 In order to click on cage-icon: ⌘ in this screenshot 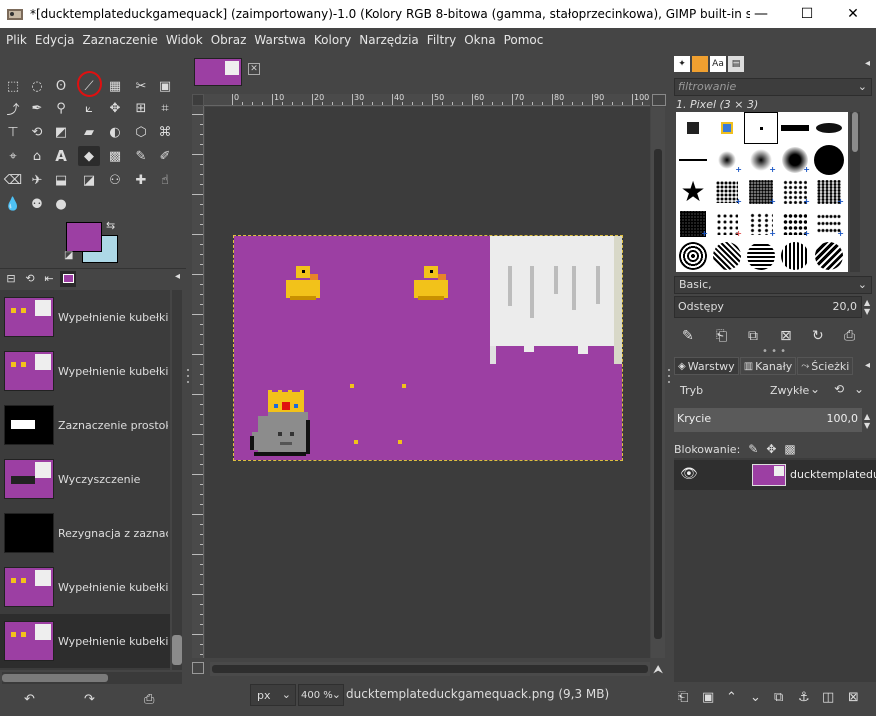, I will do `click(165, 132)`.